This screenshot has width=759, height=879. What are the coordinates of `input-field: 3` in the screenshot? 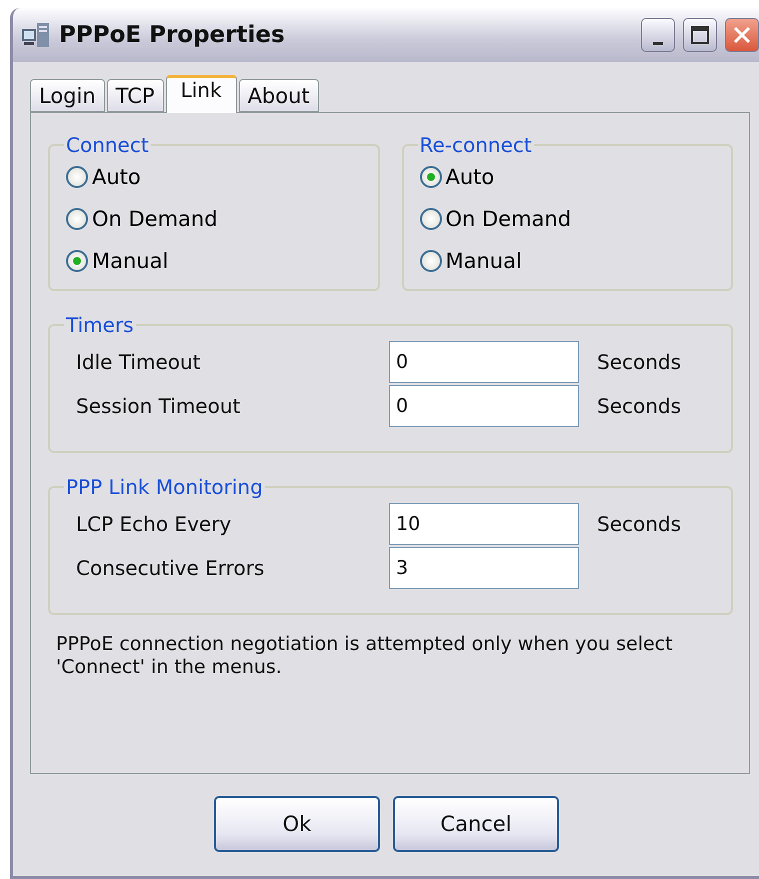 It's located at (484, 568).